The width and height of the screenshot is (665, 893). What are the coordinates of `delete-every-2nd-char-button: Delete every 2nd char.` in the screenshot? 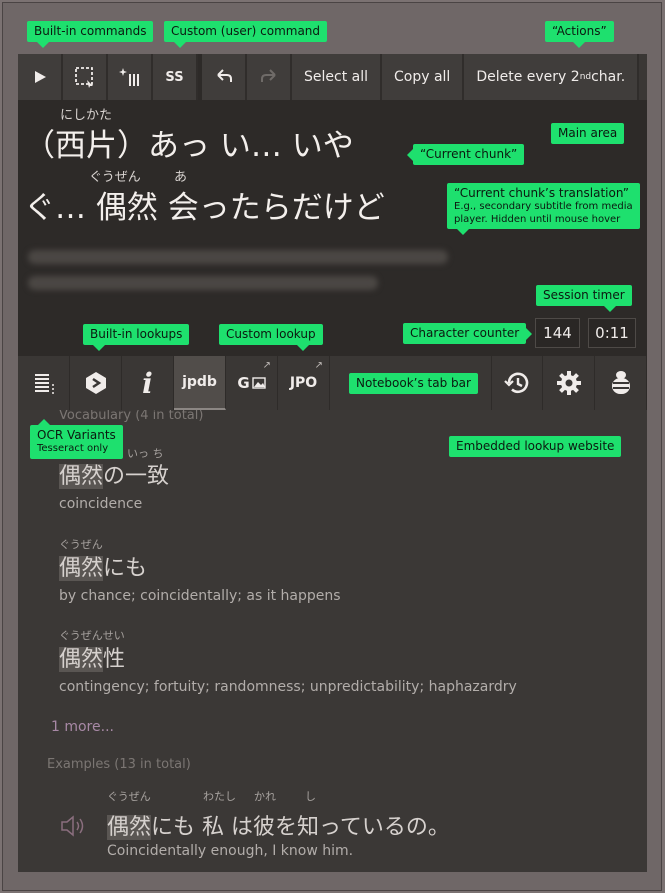 It's located at (552, 77).